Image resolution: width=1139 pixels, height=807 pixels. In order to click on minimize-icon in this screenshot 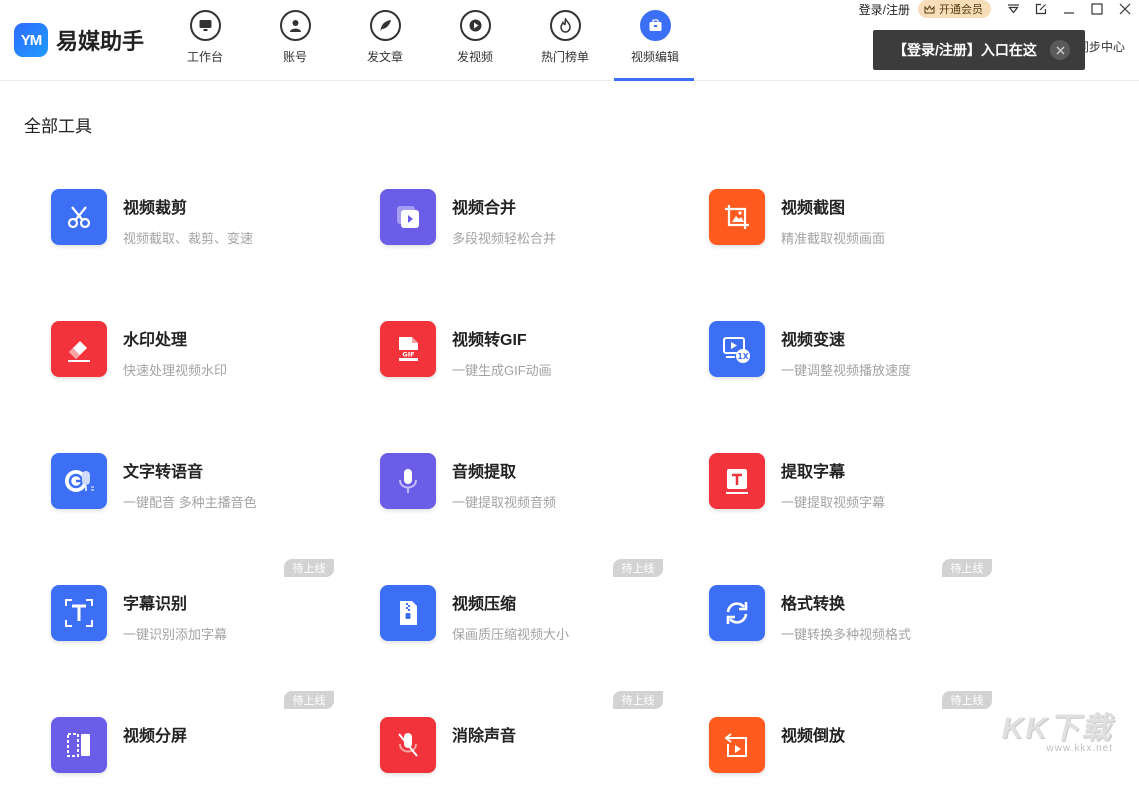, I will do `click(1069, 9)`.